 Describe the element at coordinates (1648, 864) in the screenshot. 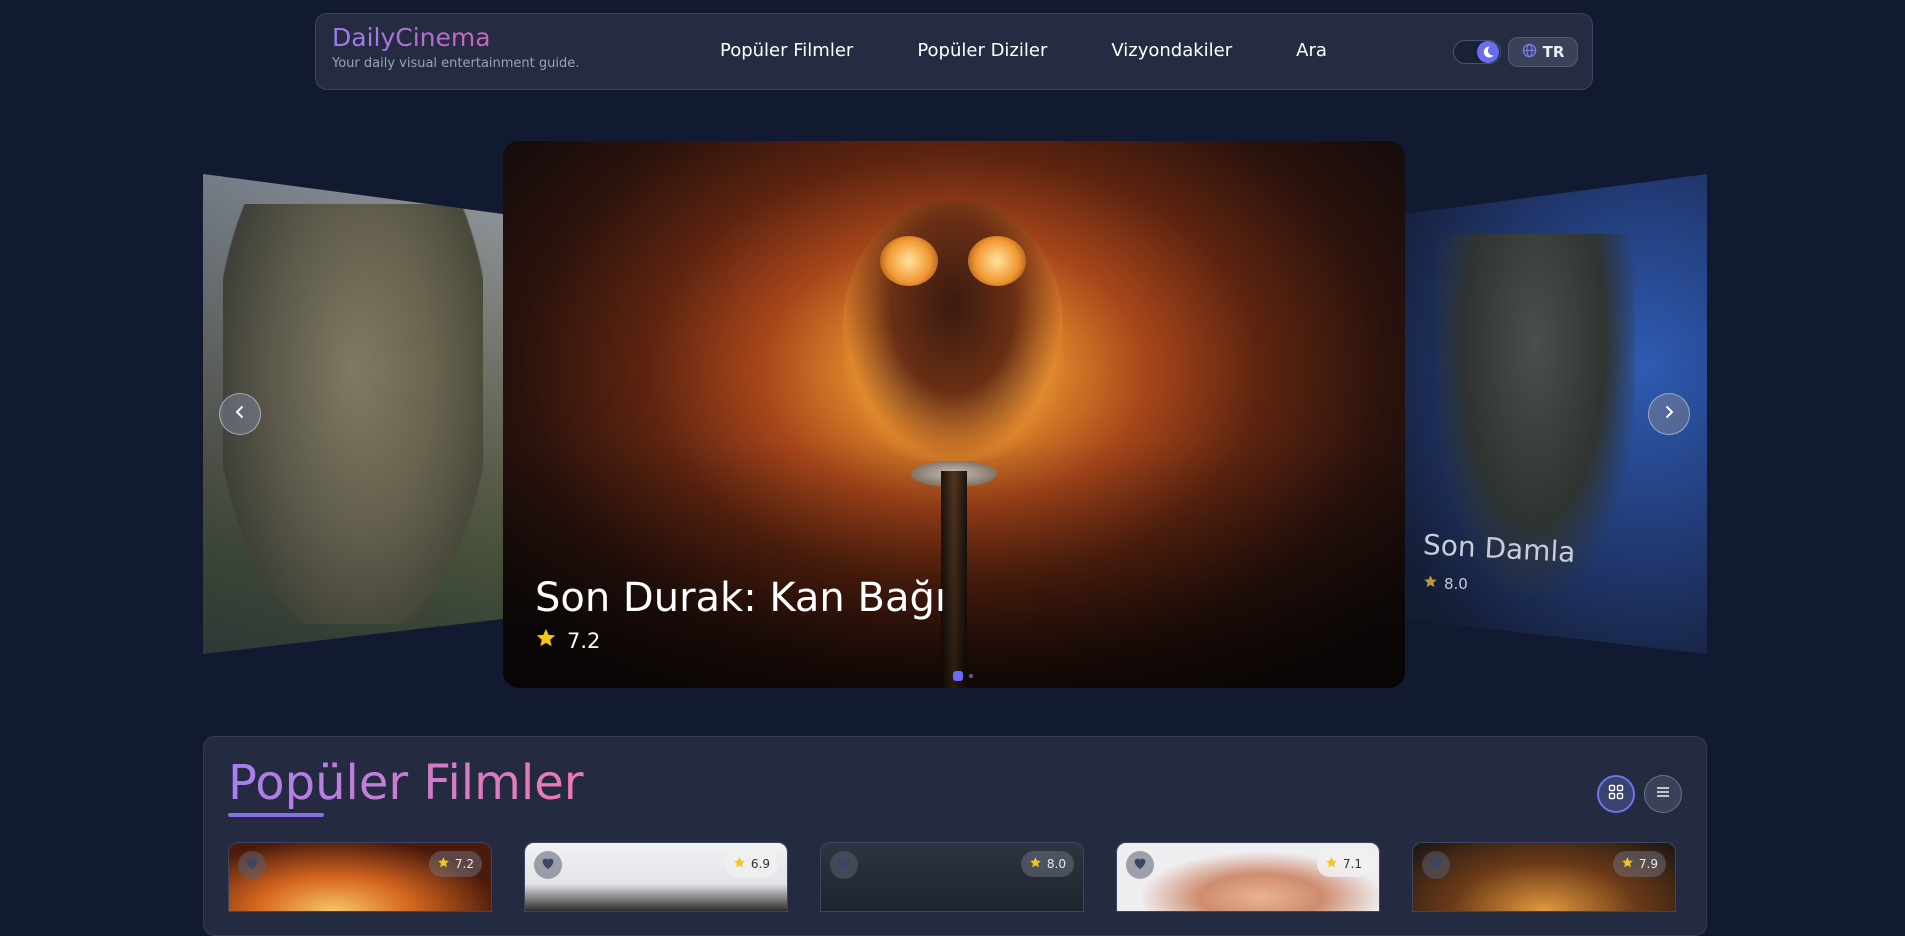

I see `rating-value: 7.9` at that location.